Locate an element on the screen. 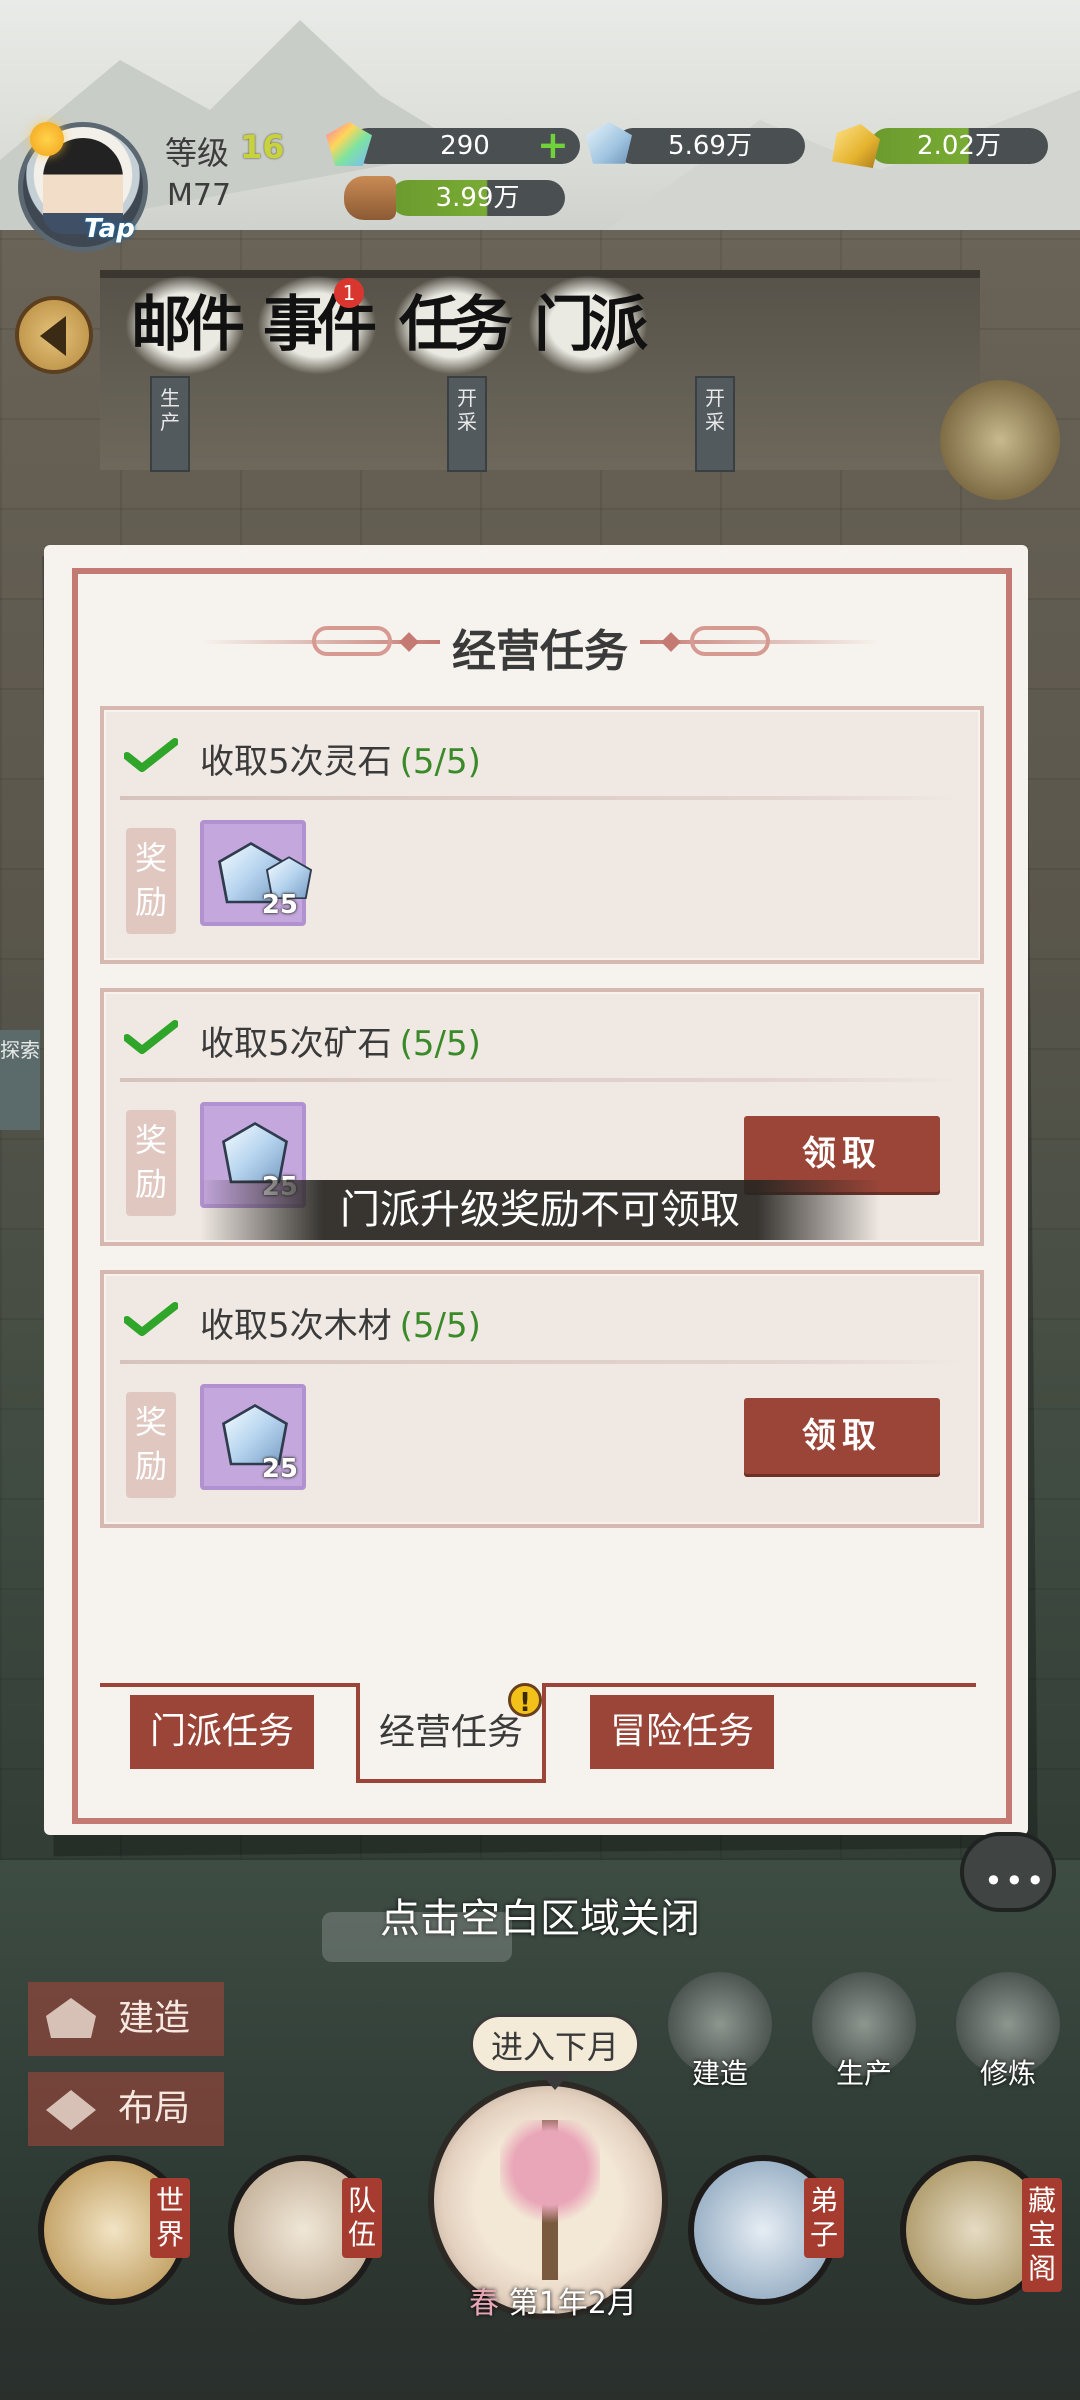 This screenshot has width=1080, height=2400. level-label: 等级 is located at coordinates (197, 153).